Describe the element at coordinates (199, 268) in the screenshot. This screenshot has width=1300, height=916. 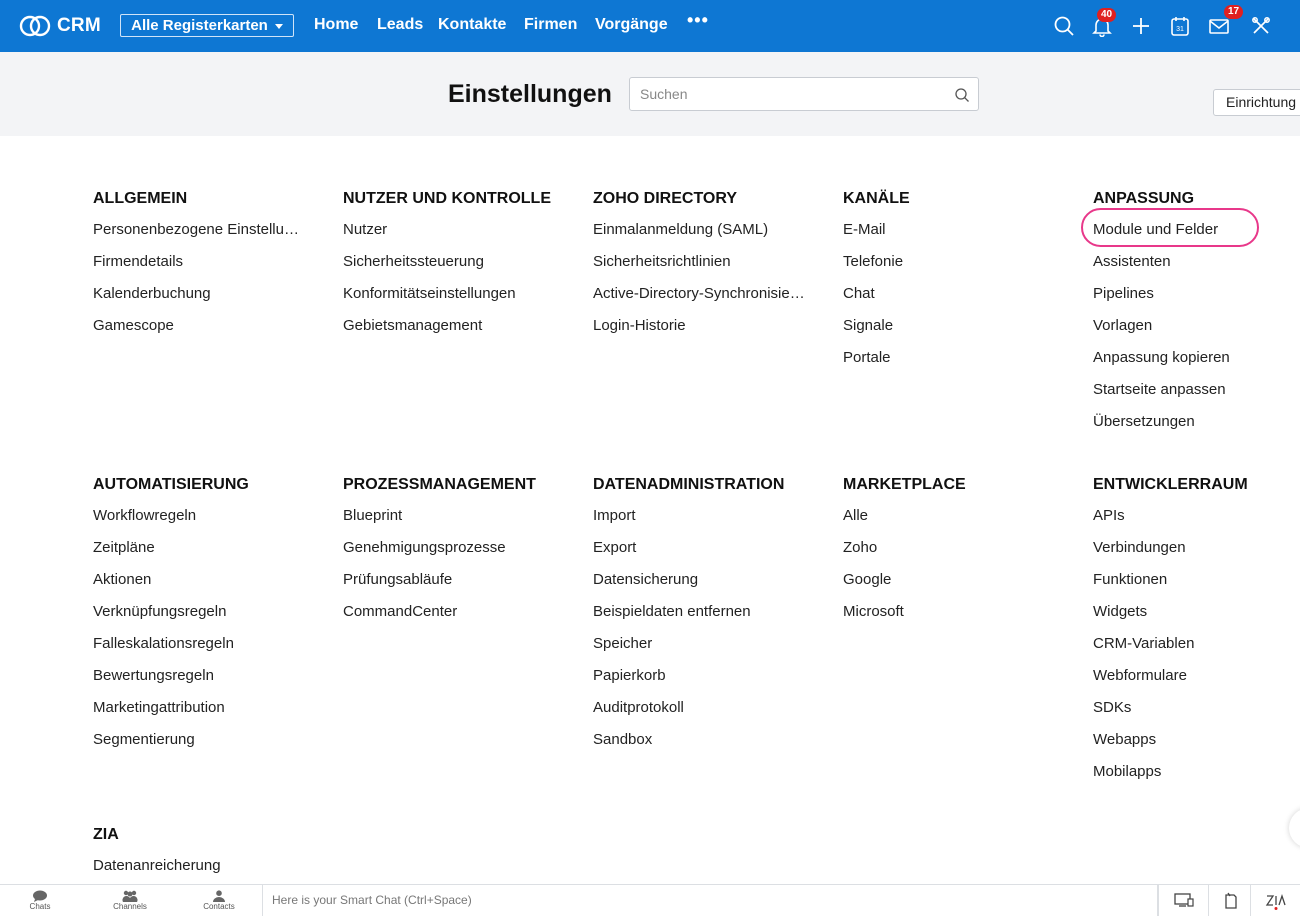
I see `settings-link-firmendetails: Firmendetails` at that location.